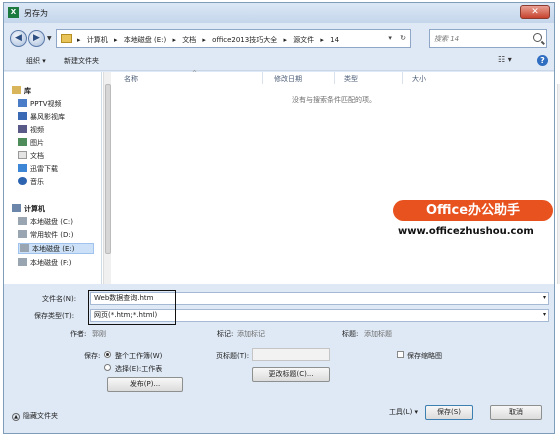 The height and width of the screenshot is (439, 560). I want to click on sidebar-item-pictures: 图片, so click(31, 143).